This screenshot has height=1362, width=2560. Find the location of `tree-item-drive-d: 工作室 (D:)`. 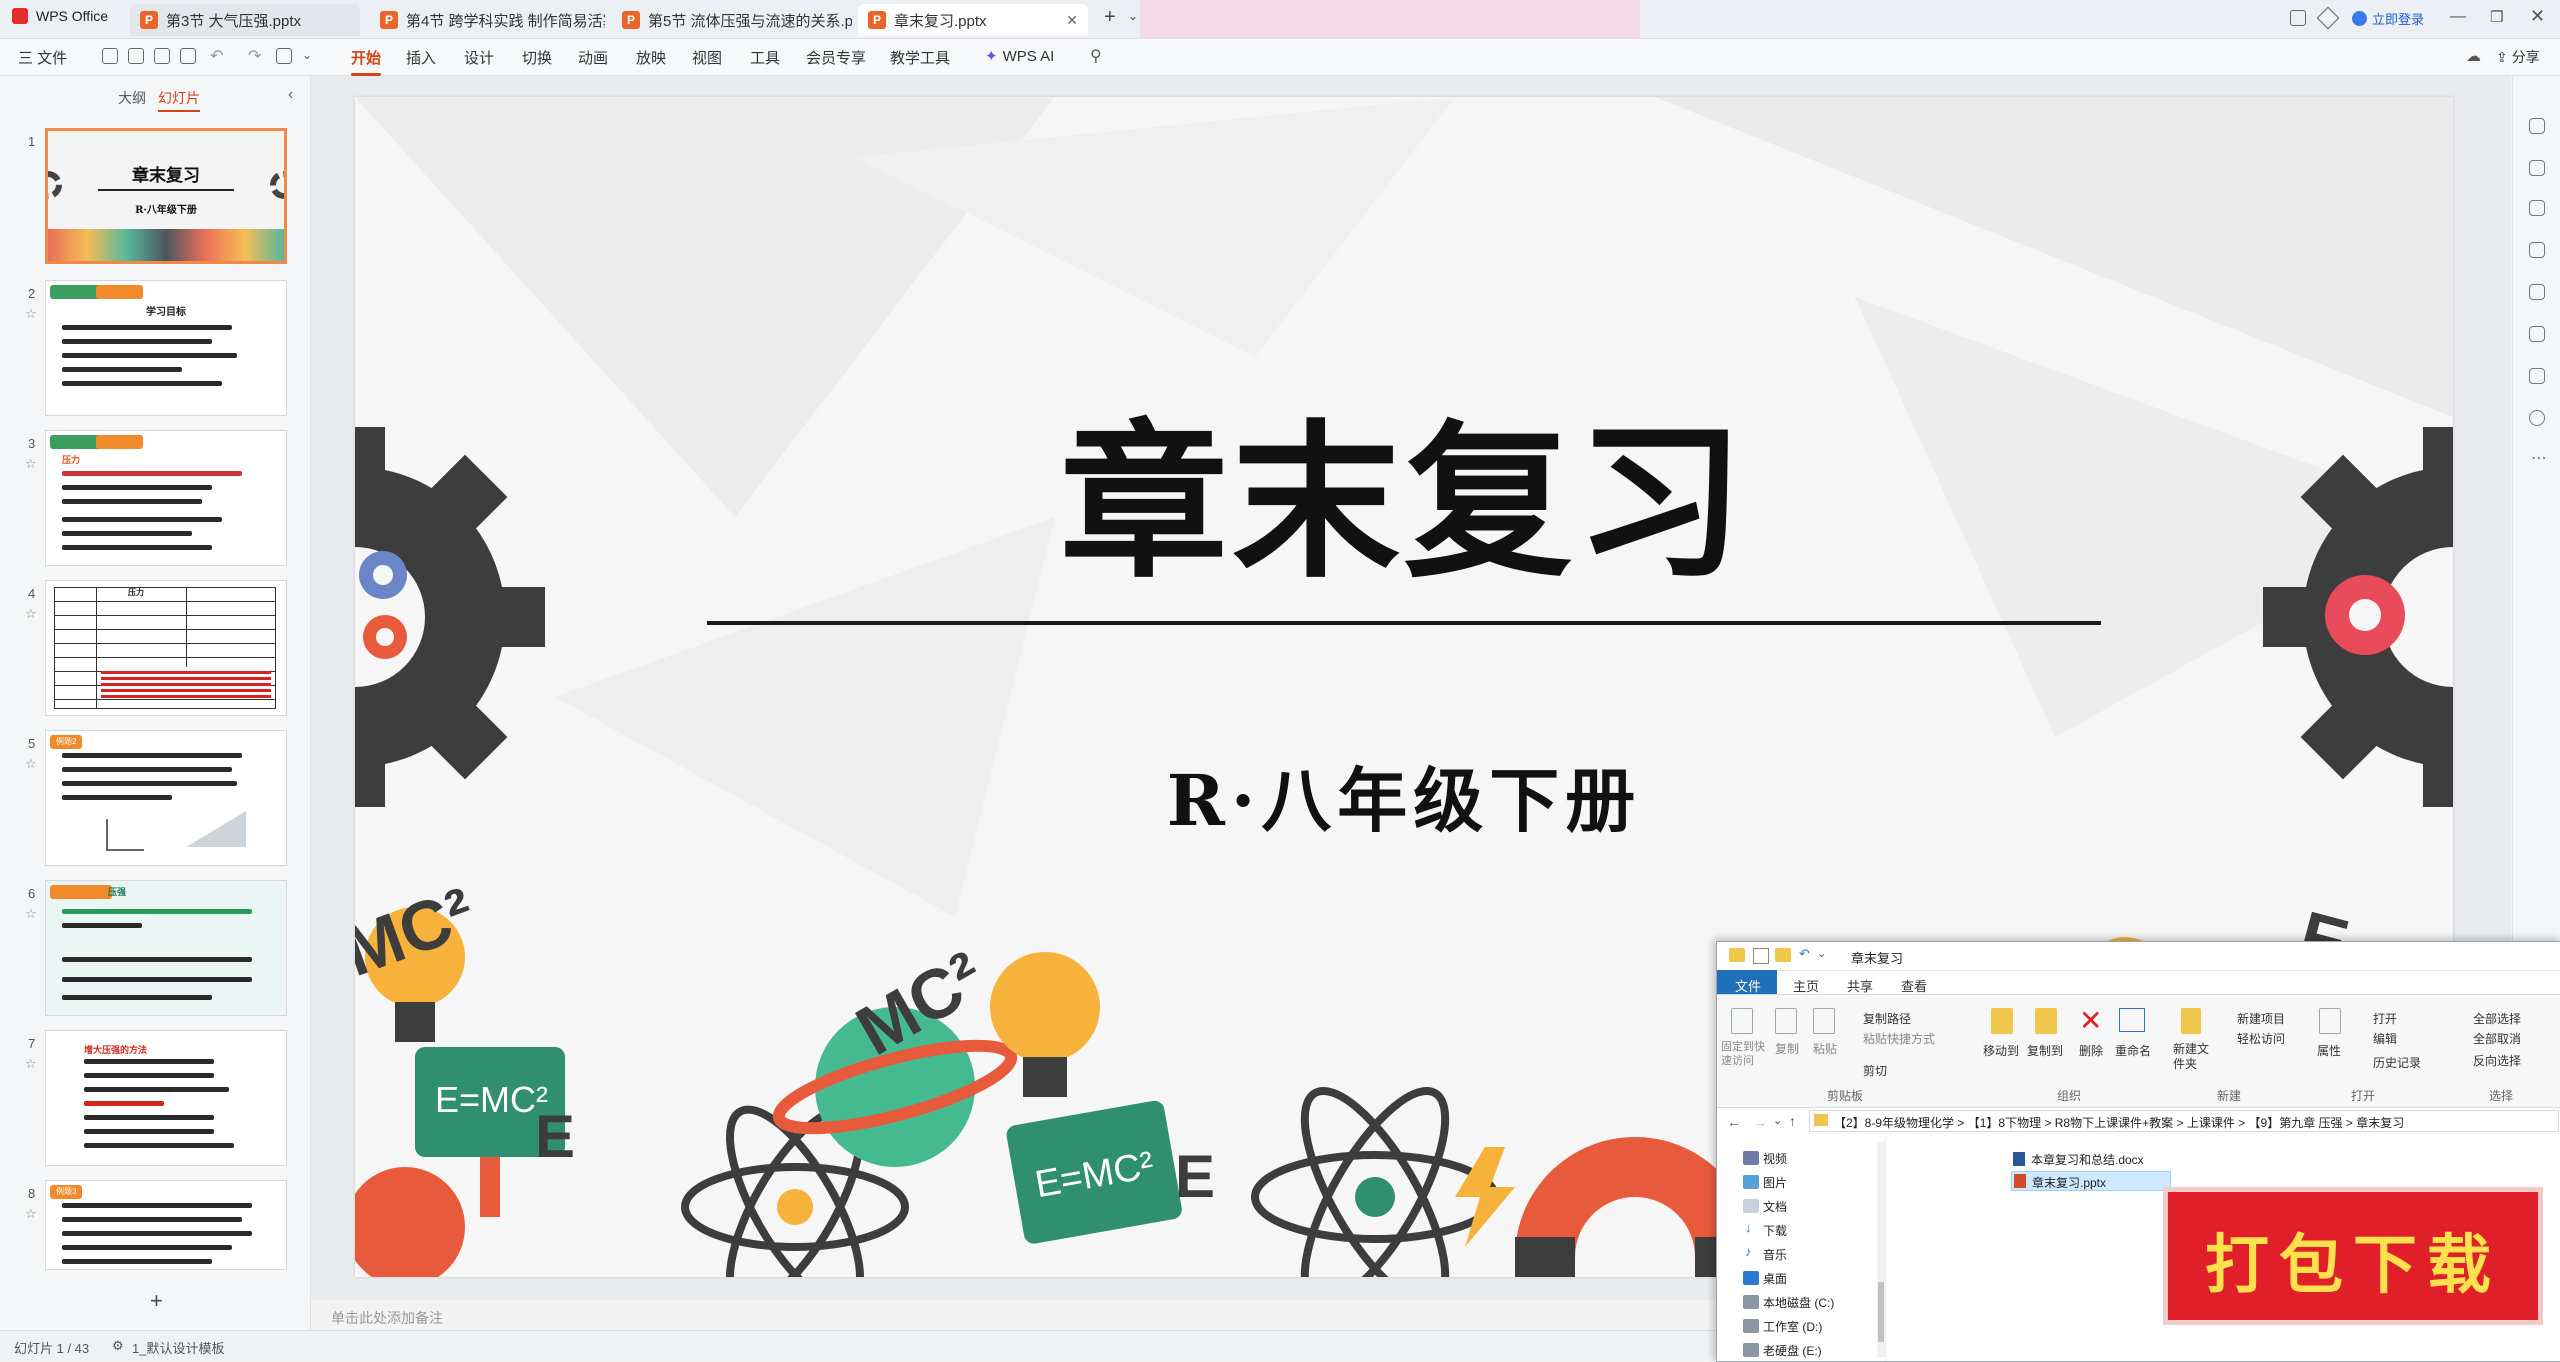

tree-item-drive-d: 工作室 (D:) is located at coordinates (1792, 1326).